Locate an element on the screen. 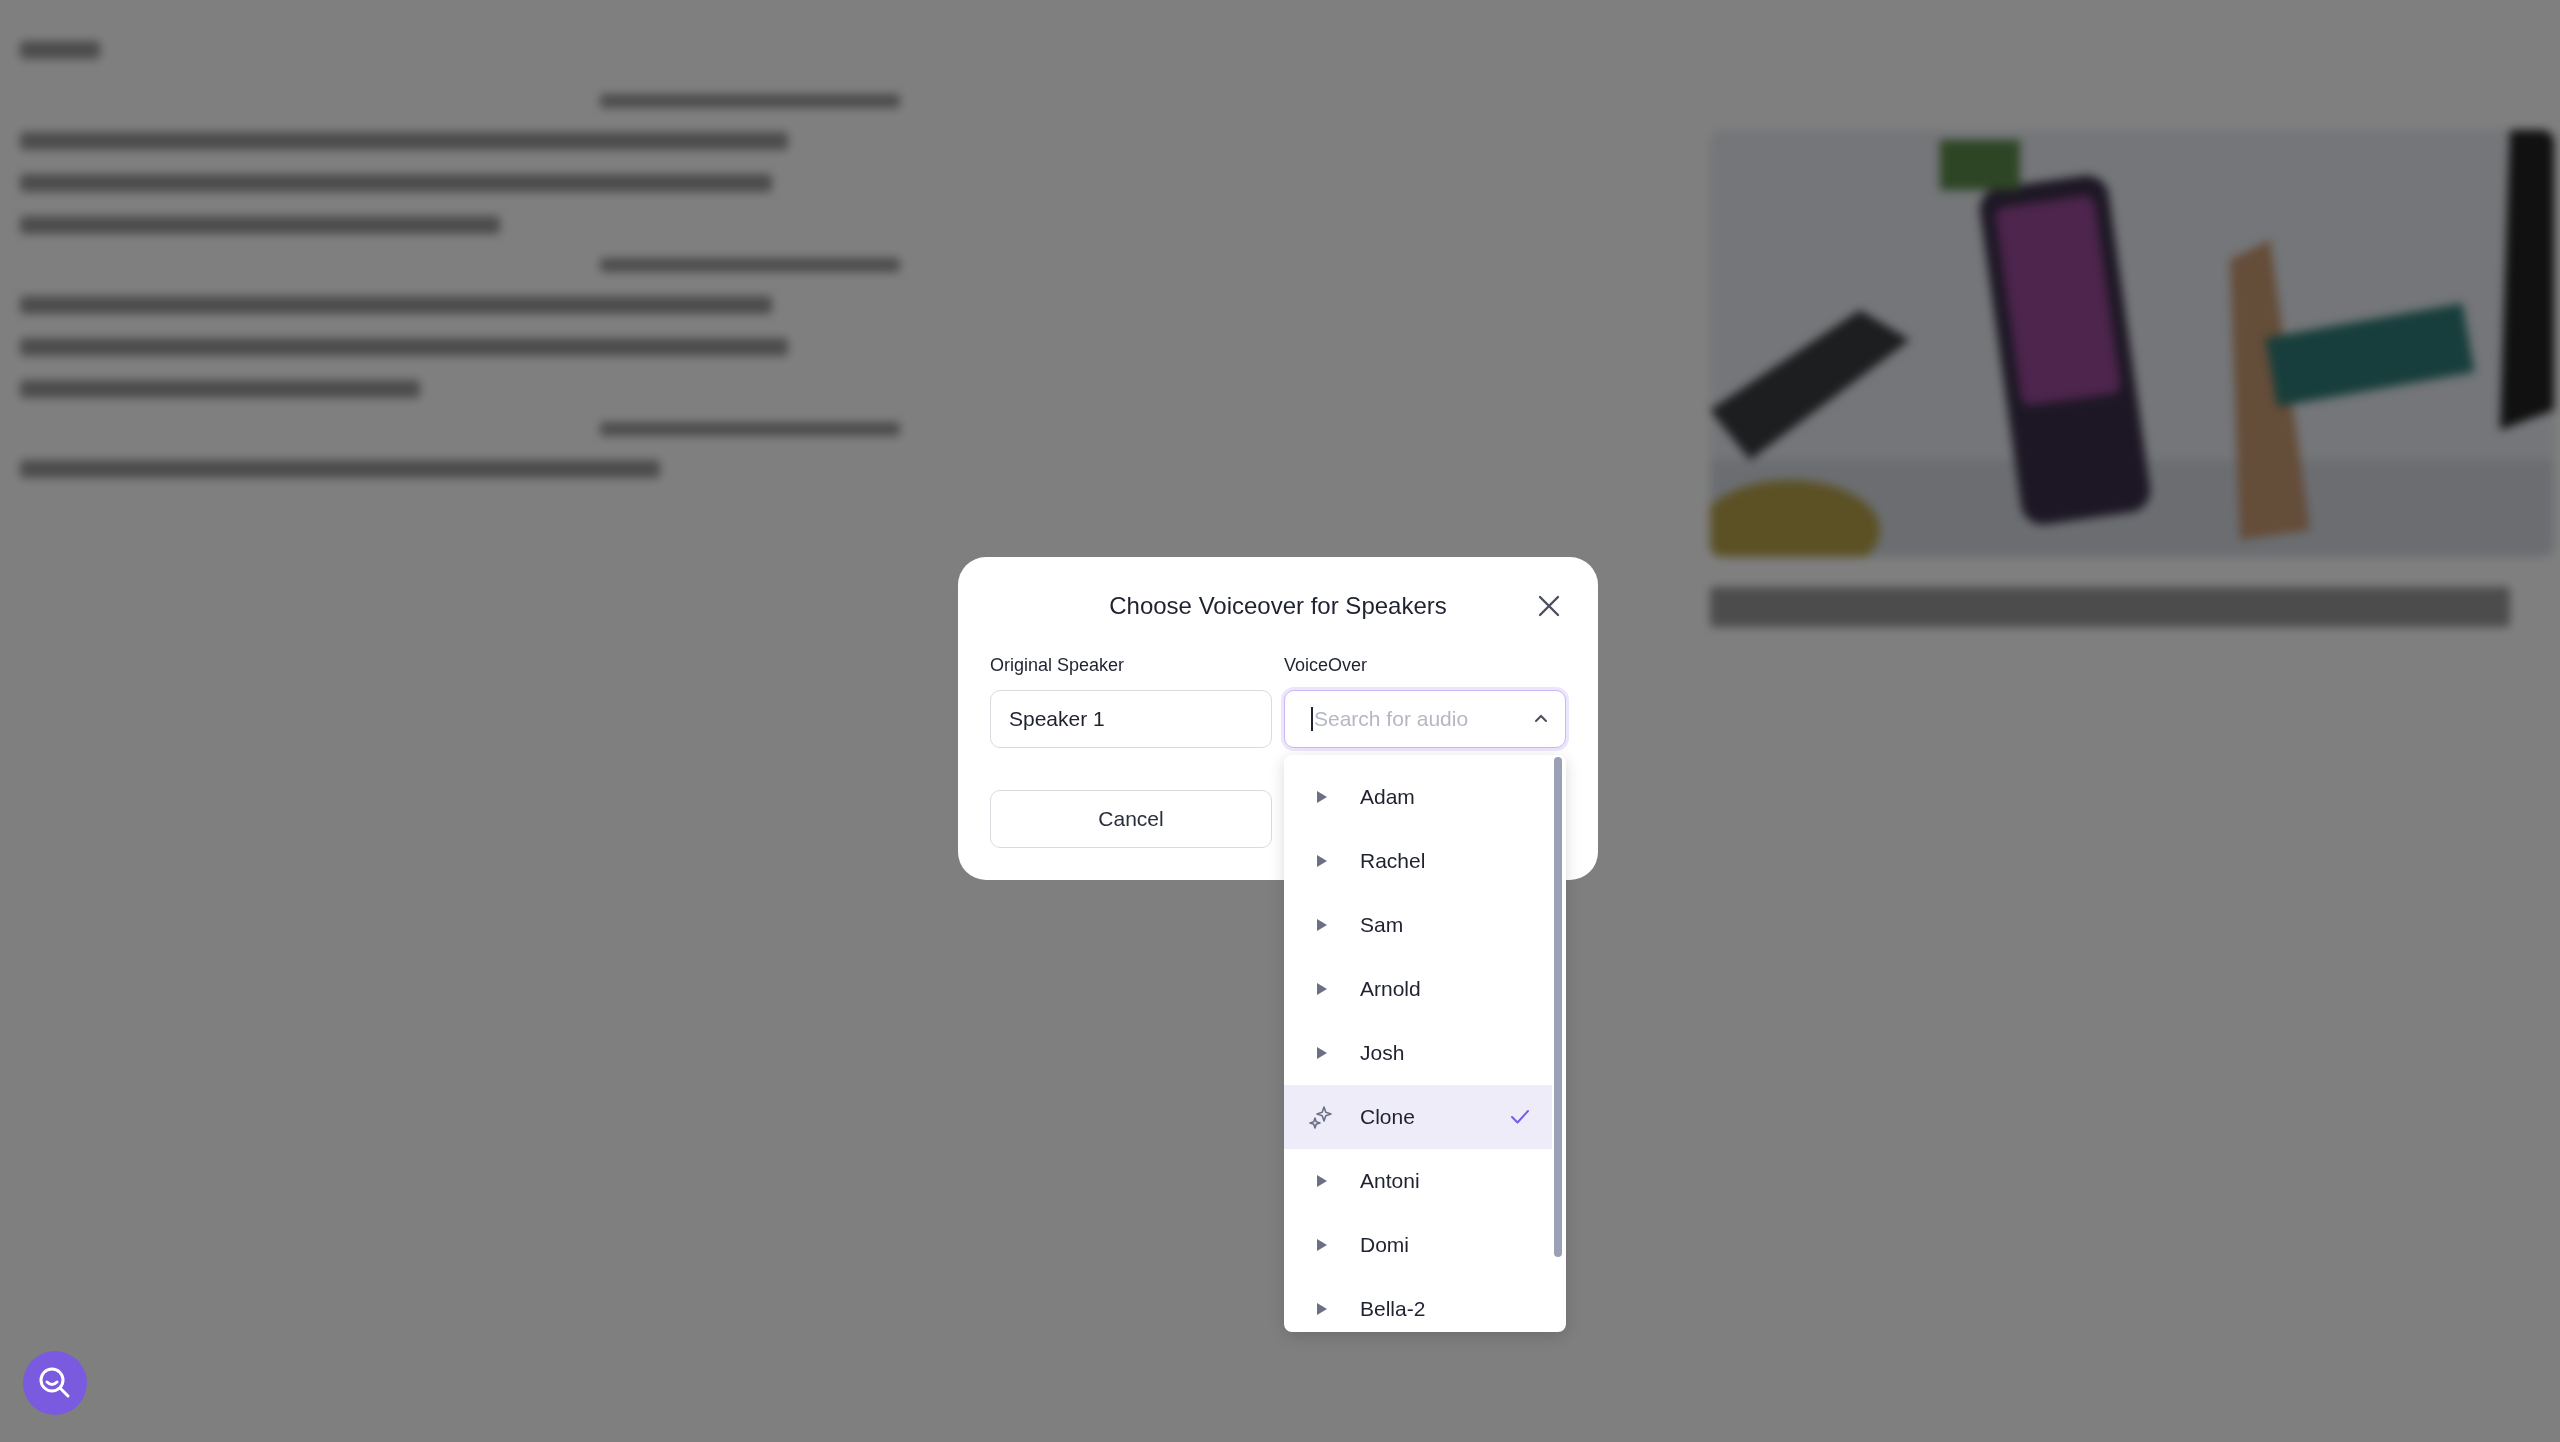 Image resolution: width=2560 pixels, height=1442 pixels. close-icon is located at coordinates (1549, 606).